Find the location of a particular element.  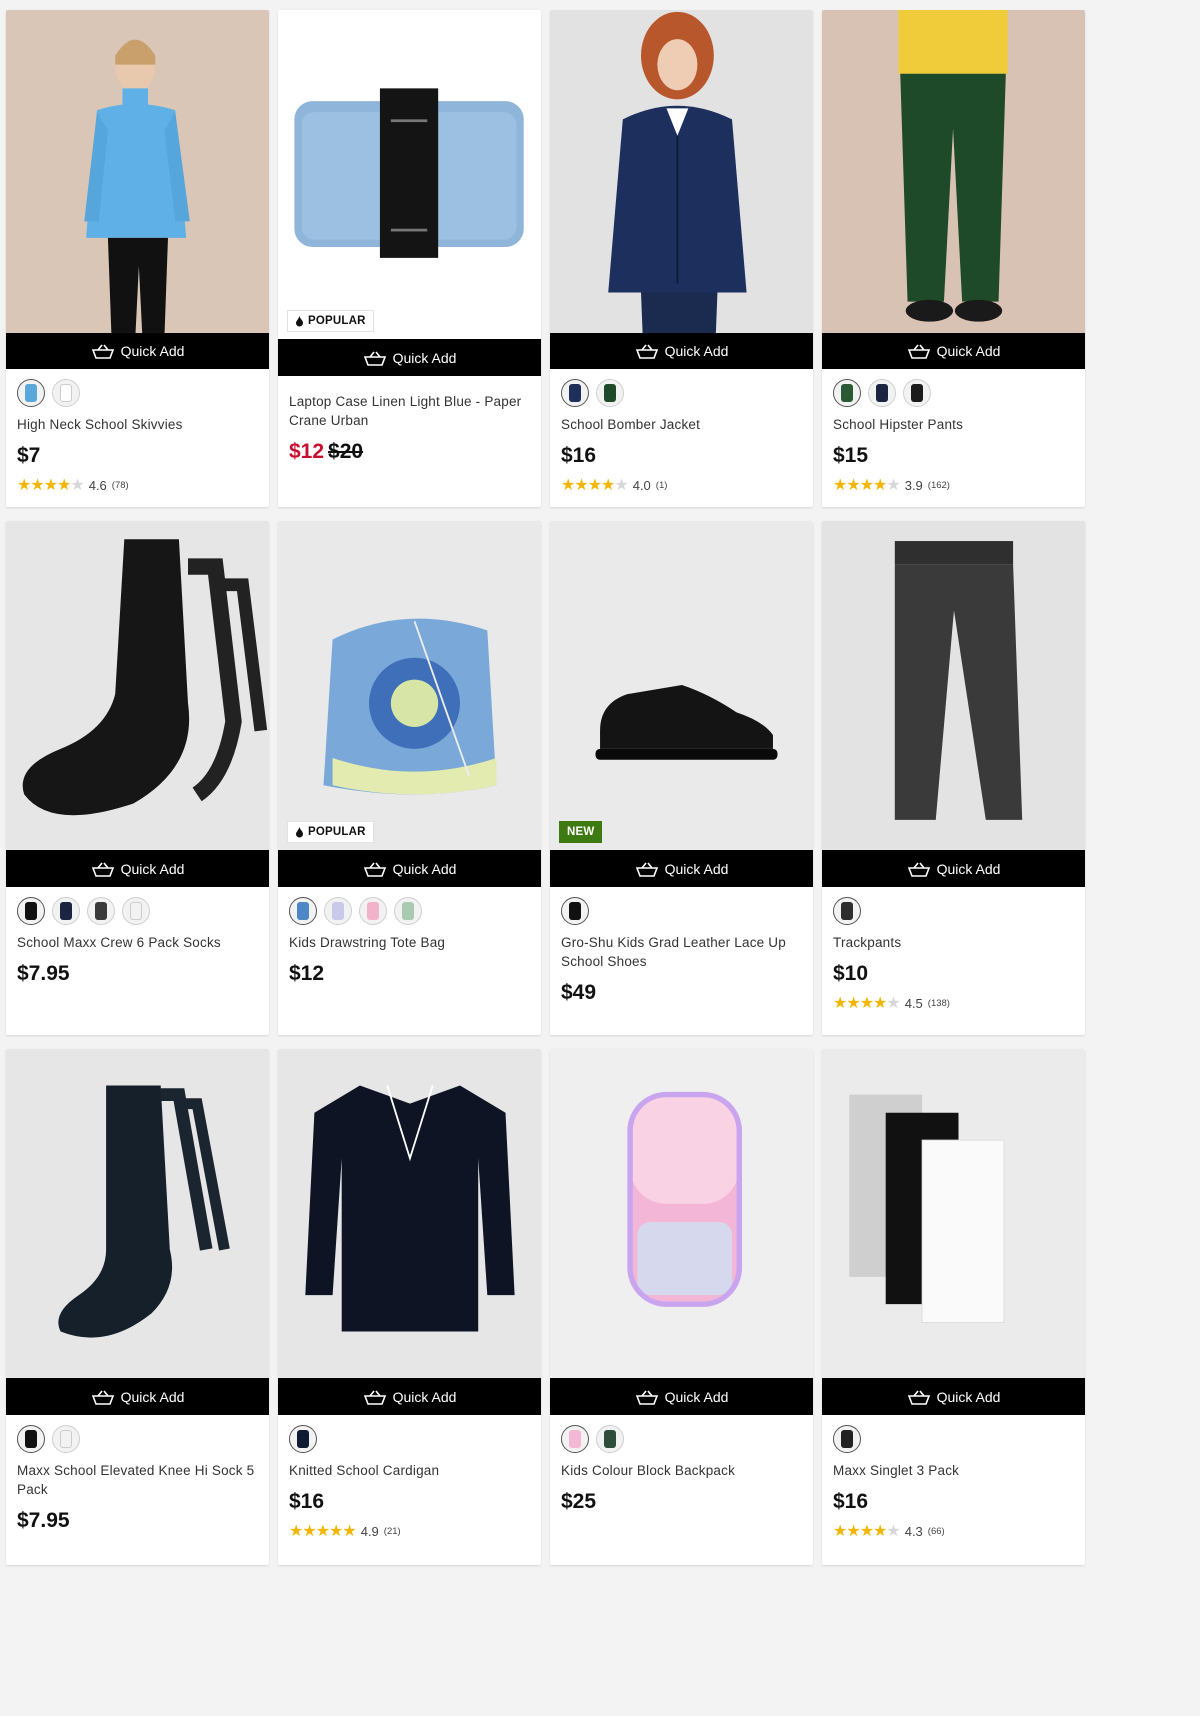

product-card: Quick Add Kids Colour Block Backpack $25 is located at coordinates (681, 1307).